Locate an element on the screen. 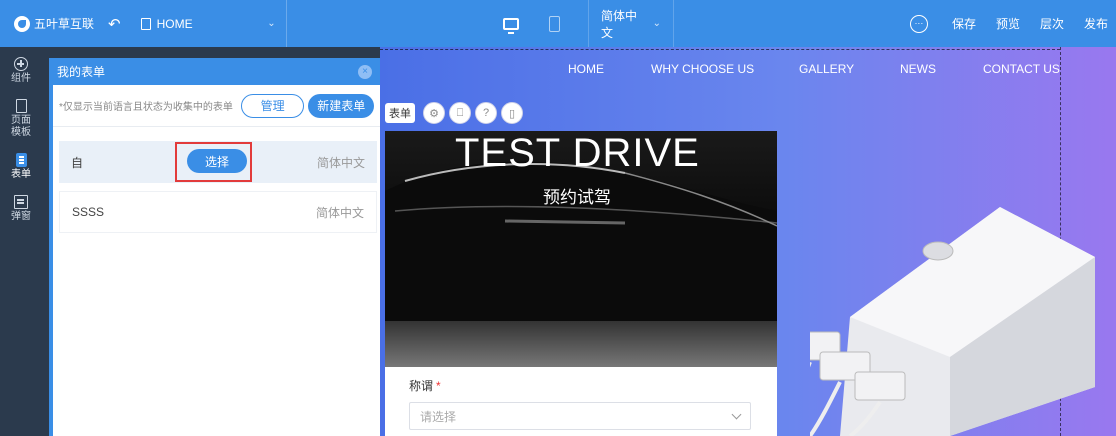 This screenshot has height=436, width=1116. select-button: 选择 is located at coordinates (217, 161).